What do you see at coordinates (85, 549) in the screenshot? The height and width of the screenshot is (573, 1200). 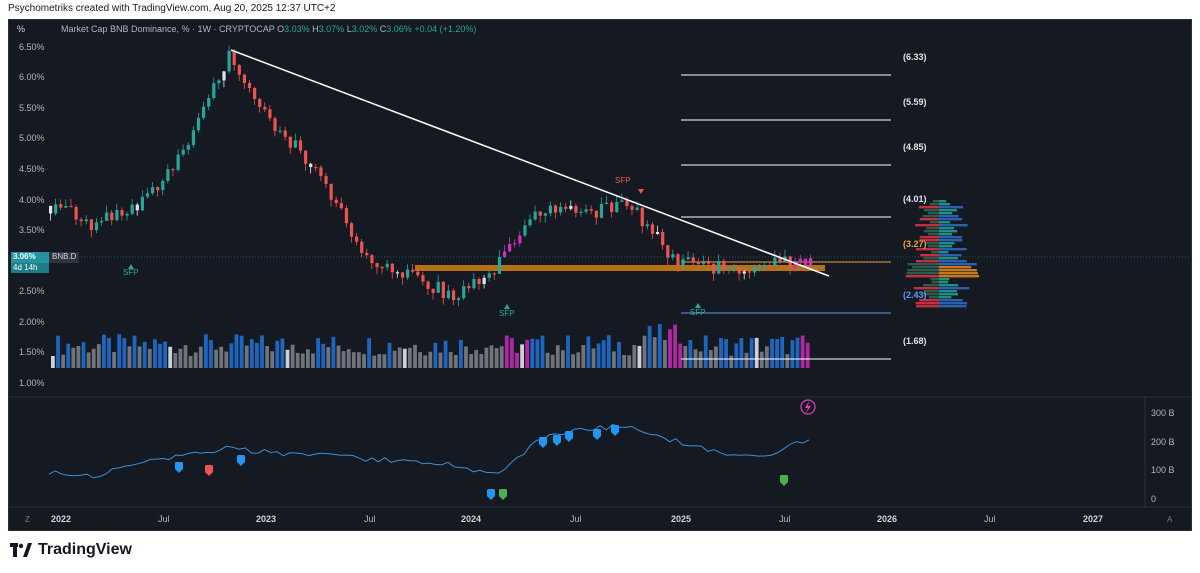 I see `brand-name: TradingView` at bounding box center [85, 549].